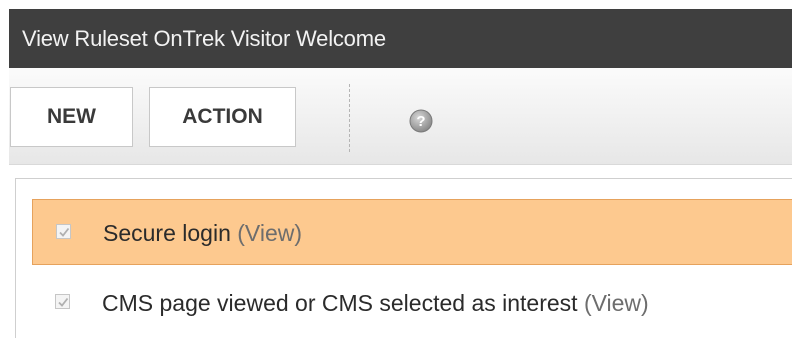 The image size is (792, 338). I want to click on new-button: NEW, so click(71, 117).